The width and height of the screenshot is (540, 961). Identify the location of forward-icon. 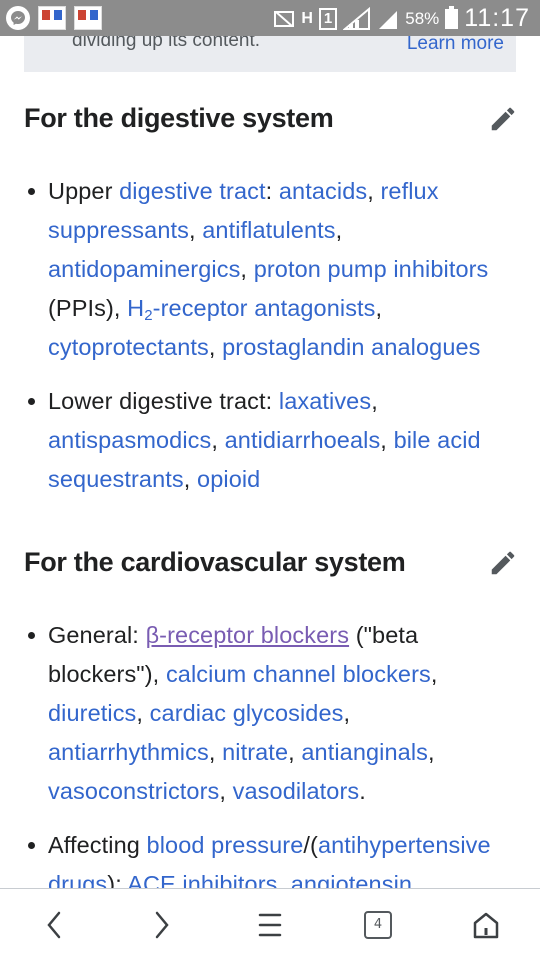
(162, 925).